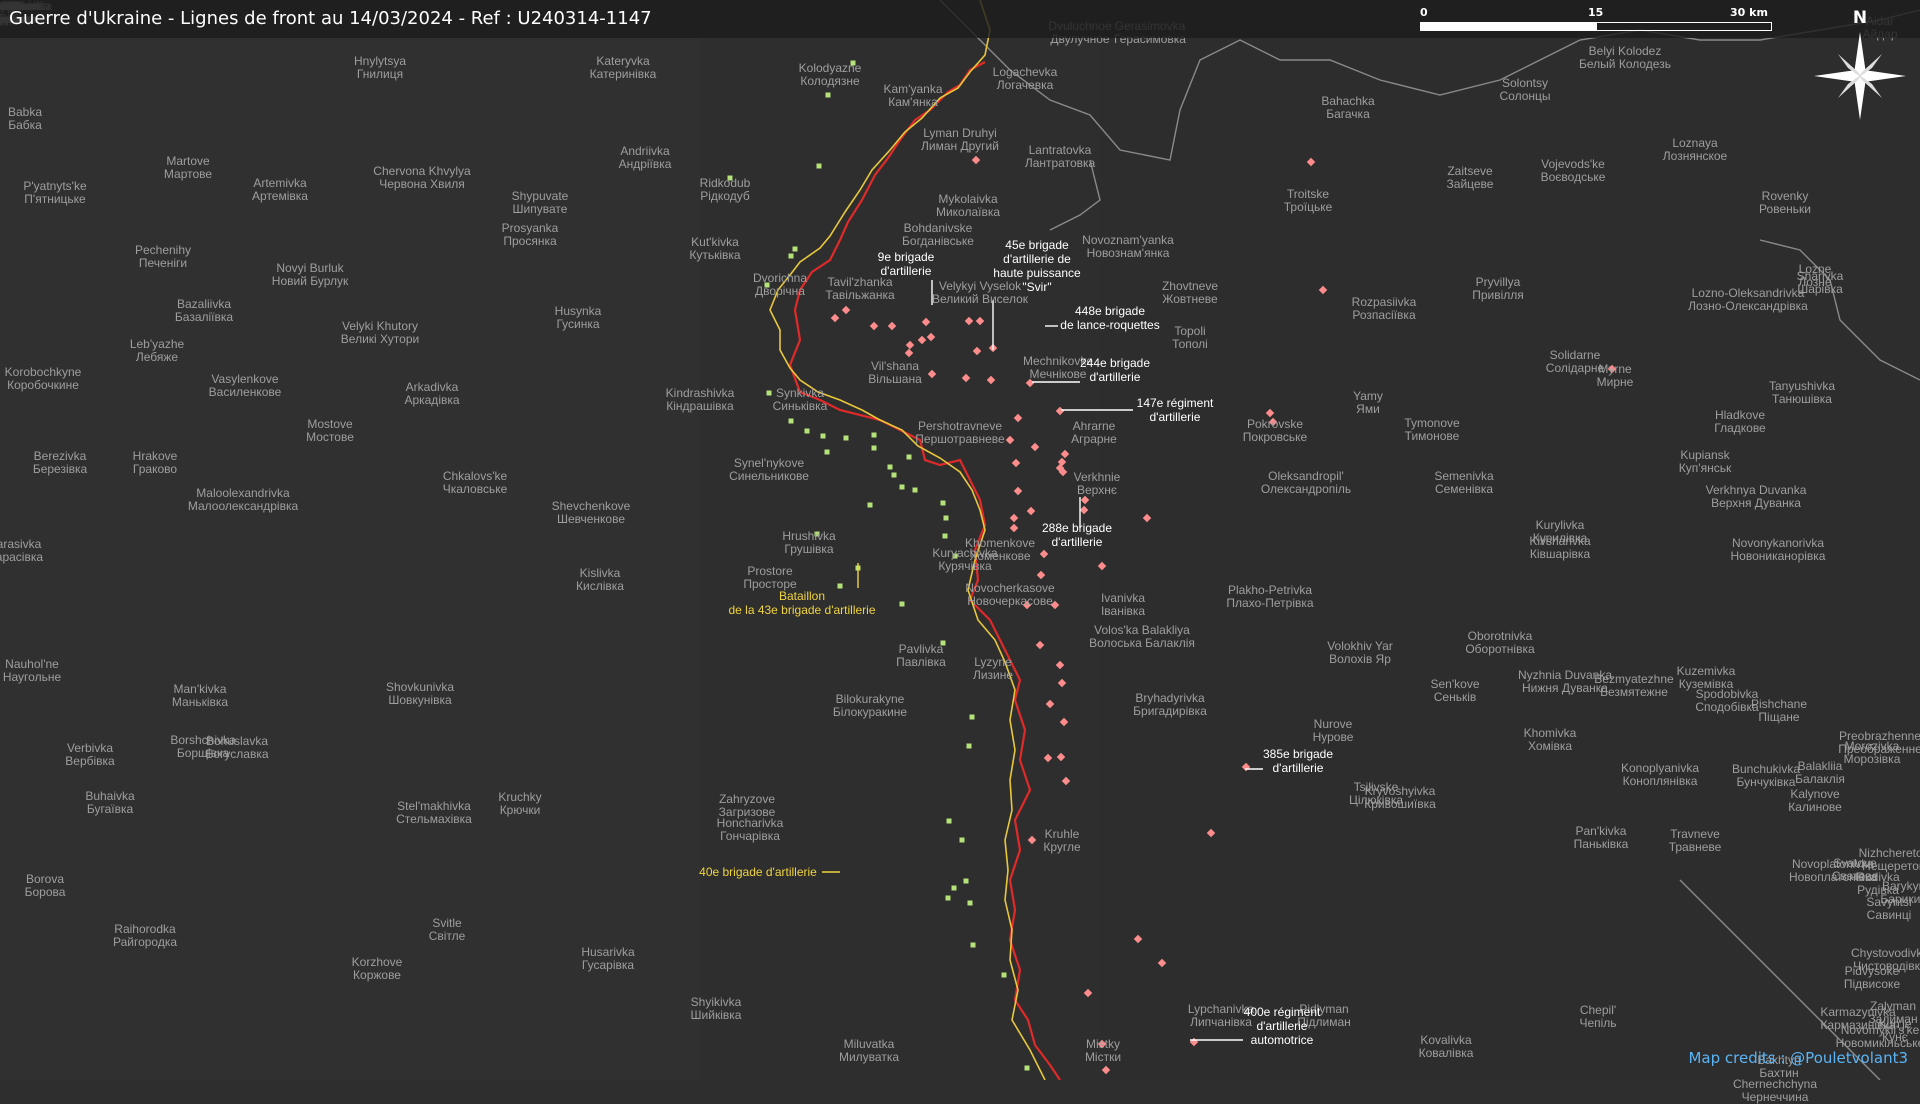  Describe the element at coordinates (1756, 503) in the screenshot. I see `town-local-name: Верхня Дуванка` at that location.